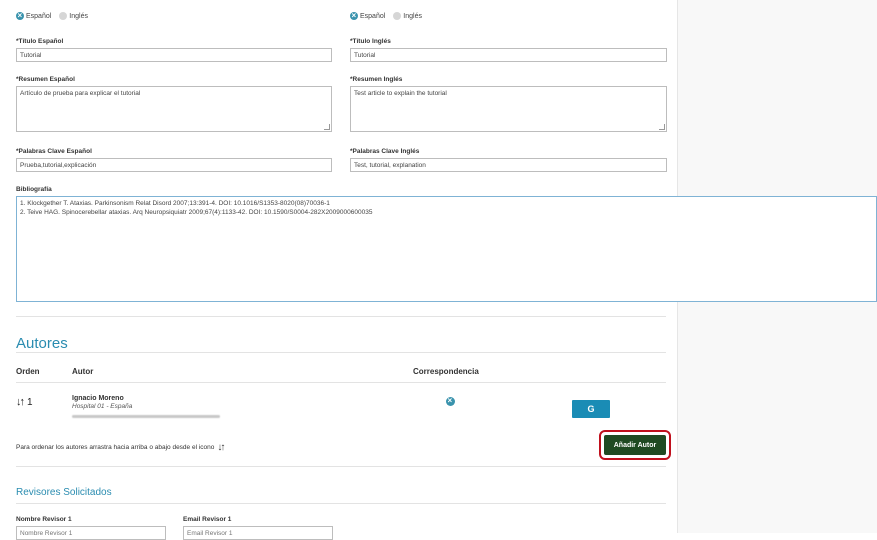  I want to click on radio-espanol-right, so click(354, 16).